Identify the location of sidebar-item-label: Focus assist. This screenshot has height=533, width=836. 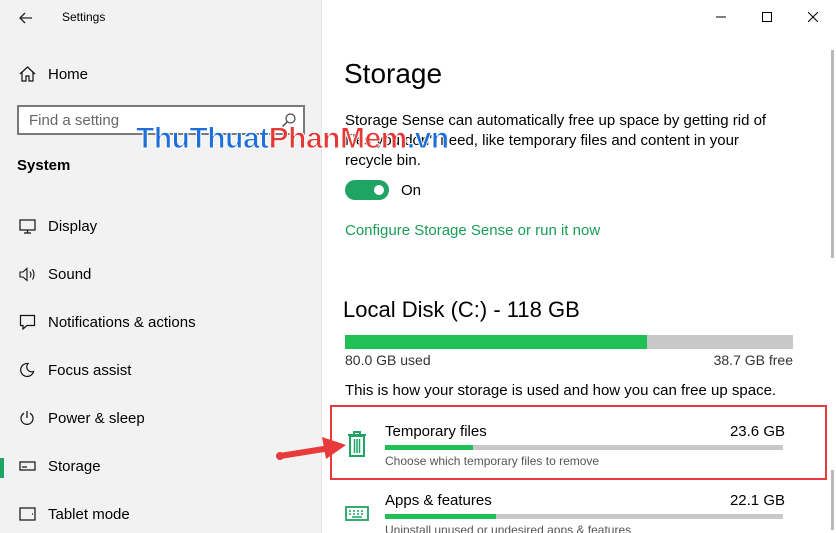
(90, 370).